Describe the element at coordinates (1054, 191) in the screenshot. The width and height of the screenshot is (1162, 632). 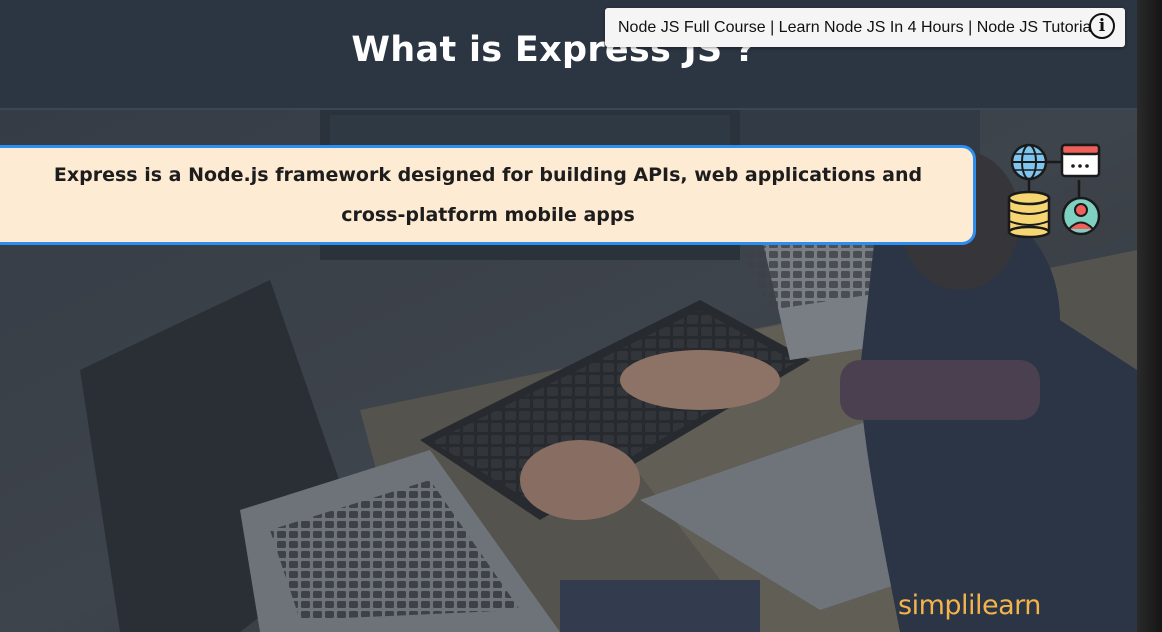
I see `network-database-user-icon` at that location.